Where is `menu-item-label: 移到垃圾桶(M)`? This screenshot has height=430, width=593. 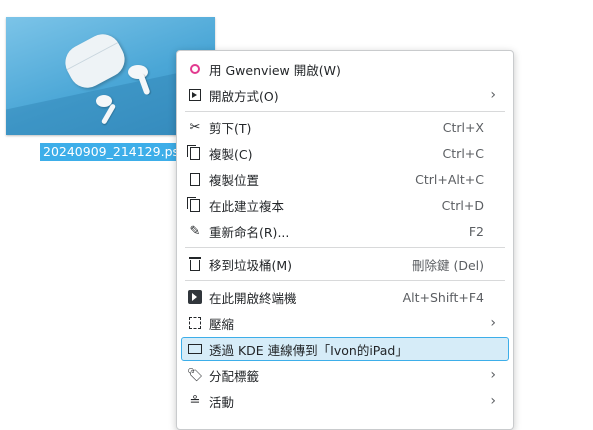 menu-item-label: 移到垃圾桶(M) is located at coordinates (251, 265).